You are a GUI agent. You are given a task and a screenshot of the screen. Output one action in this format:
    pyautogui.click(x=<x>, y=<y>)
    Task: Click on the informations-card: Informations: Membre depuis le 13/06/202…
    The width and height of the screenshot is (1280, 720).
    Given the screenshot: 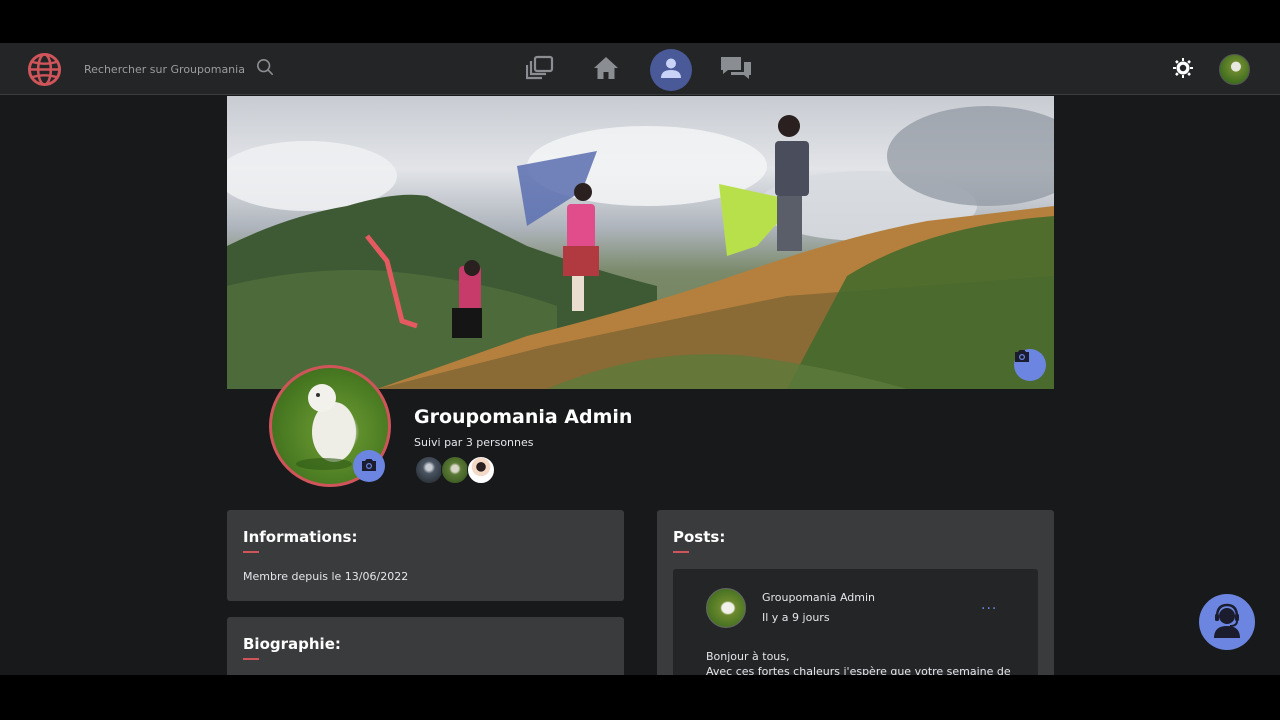 What is the action you would take?
    pyautogui.click(x=425, y=555)
    